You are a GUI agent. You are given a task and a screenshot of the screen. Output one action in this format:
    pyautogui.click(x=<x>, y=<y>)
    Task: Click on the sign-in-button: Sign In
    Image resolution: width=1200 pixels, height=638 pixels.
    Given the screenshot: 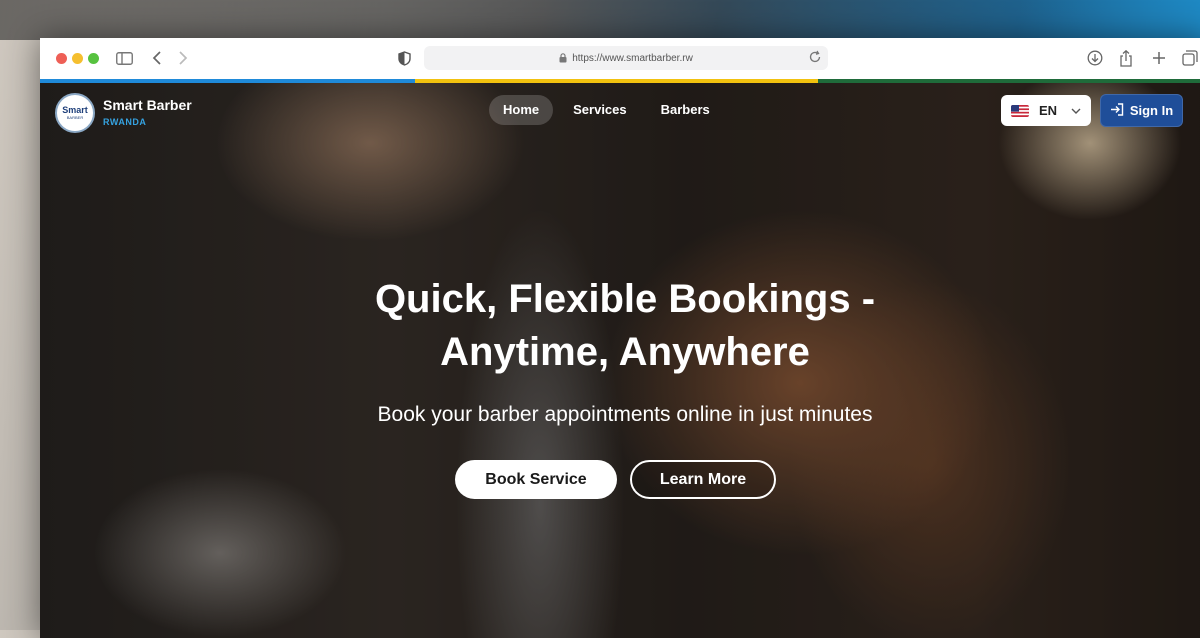 What is the action you would take?
    pyautogui.click(x=1141, y=110)
    